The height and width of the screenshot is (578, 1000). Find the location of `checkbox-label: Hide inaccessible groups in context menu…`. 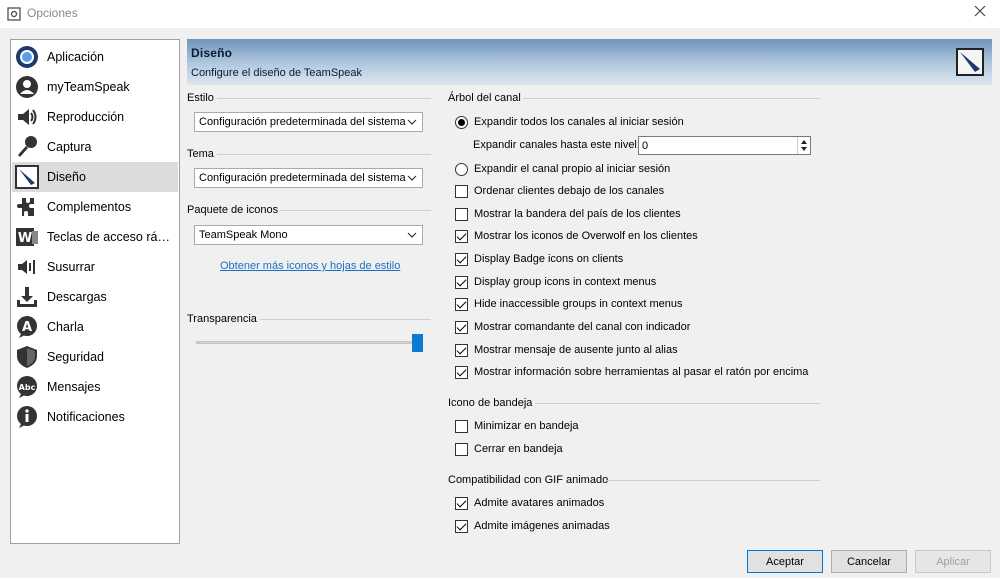

checkbox-label: Hide inaccessible groups in context menu… is located at coordinates (578, 304).